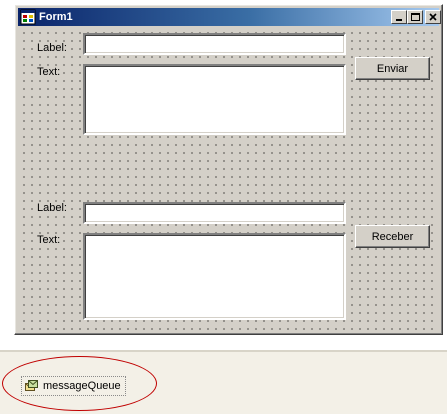 Image resolution: width=447 pixels, height=414 pixels. What do you see at coordinates (31, 385) in the screenshot?
I see `message-queue-icon` at bounding box center [31, 385].